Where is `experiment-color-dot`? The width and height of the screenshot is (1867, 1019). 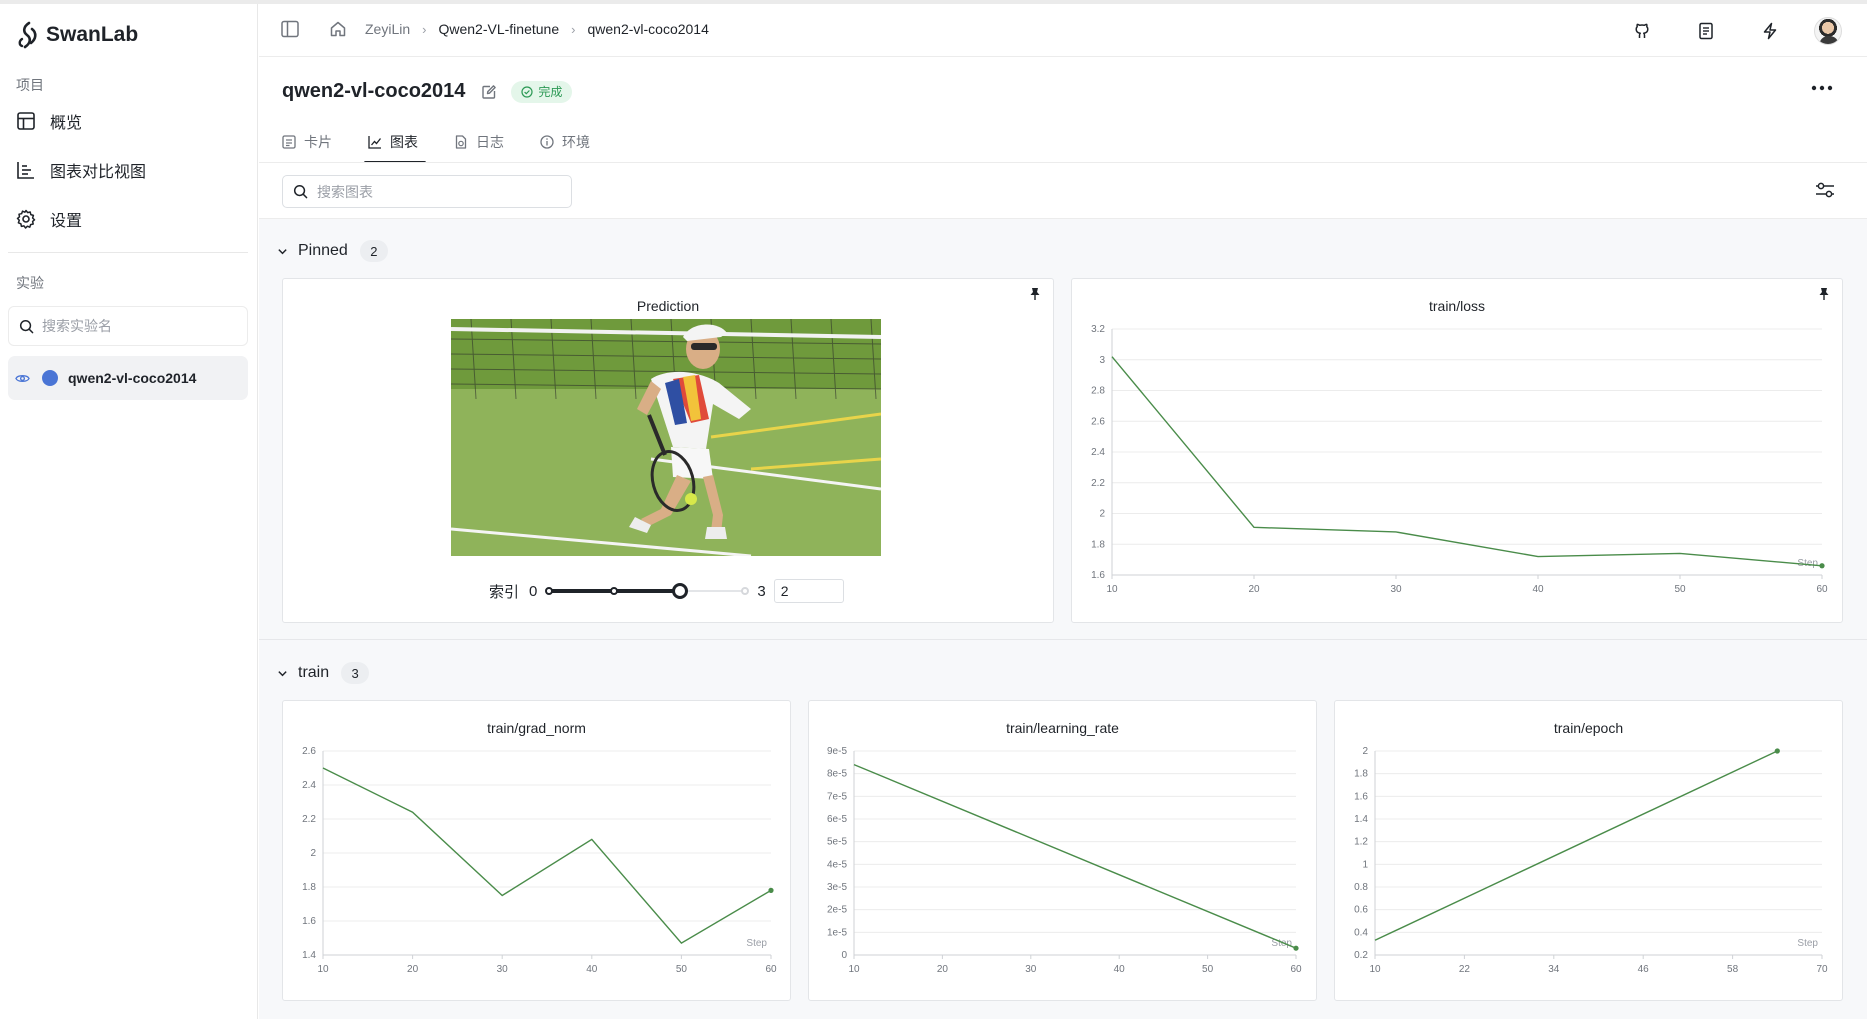
experiment-color-dot is located at coordinates (50, 378).